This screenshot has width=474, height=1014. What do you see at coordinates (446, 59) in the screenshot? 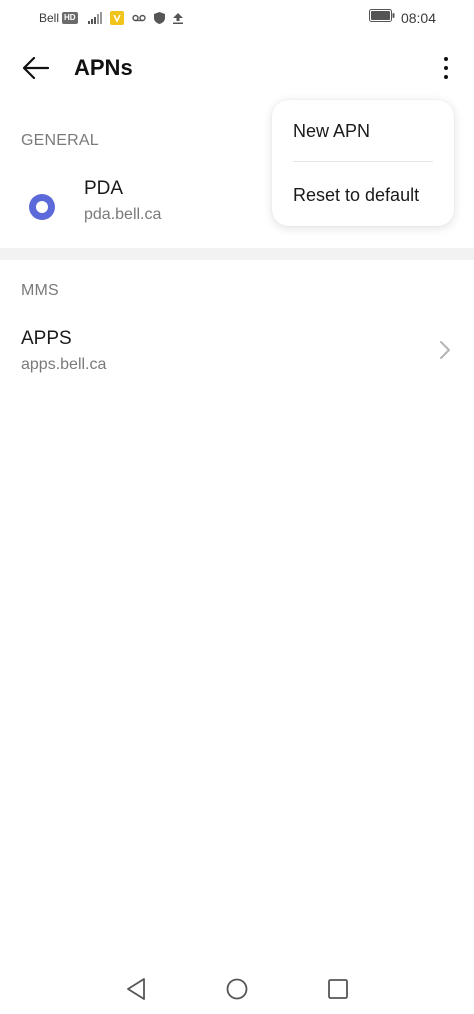
I see `more-vertical-icon` at bounding box center [446, 59].